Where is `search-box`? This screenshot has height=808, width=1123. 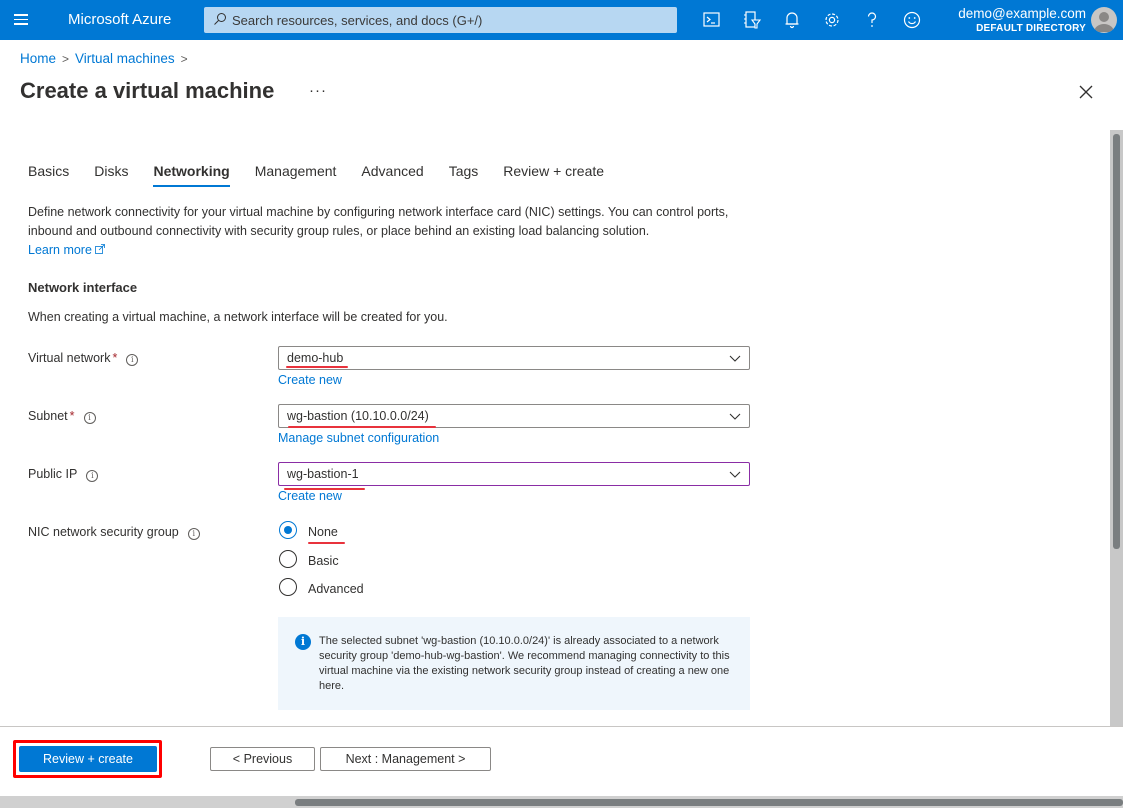
search-box is located at coordinates (440, 20).